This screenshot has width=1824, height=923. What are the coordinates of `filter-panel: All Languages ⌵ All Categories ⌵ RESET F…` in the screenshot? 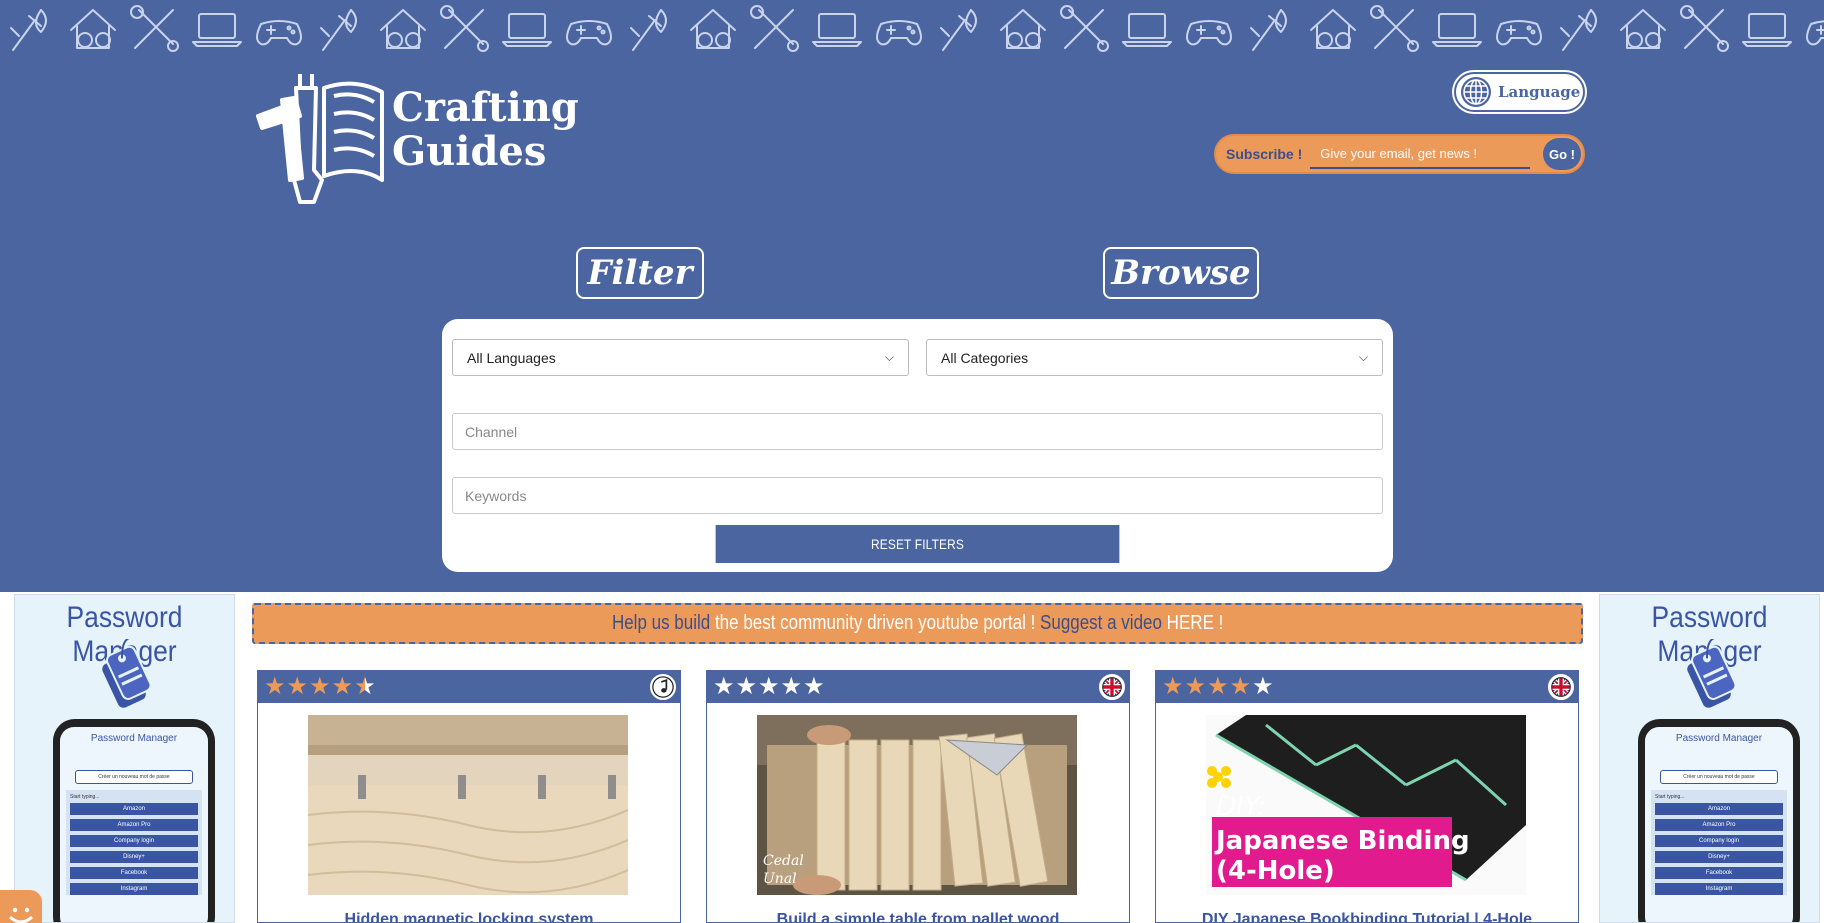 It's located at (917, 445).